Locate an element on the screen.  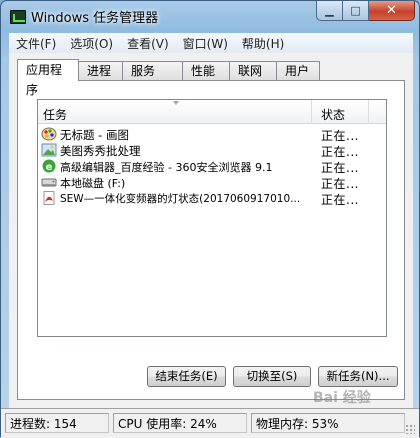
minimize-button: ▁ is located at coordinates (329, 11).